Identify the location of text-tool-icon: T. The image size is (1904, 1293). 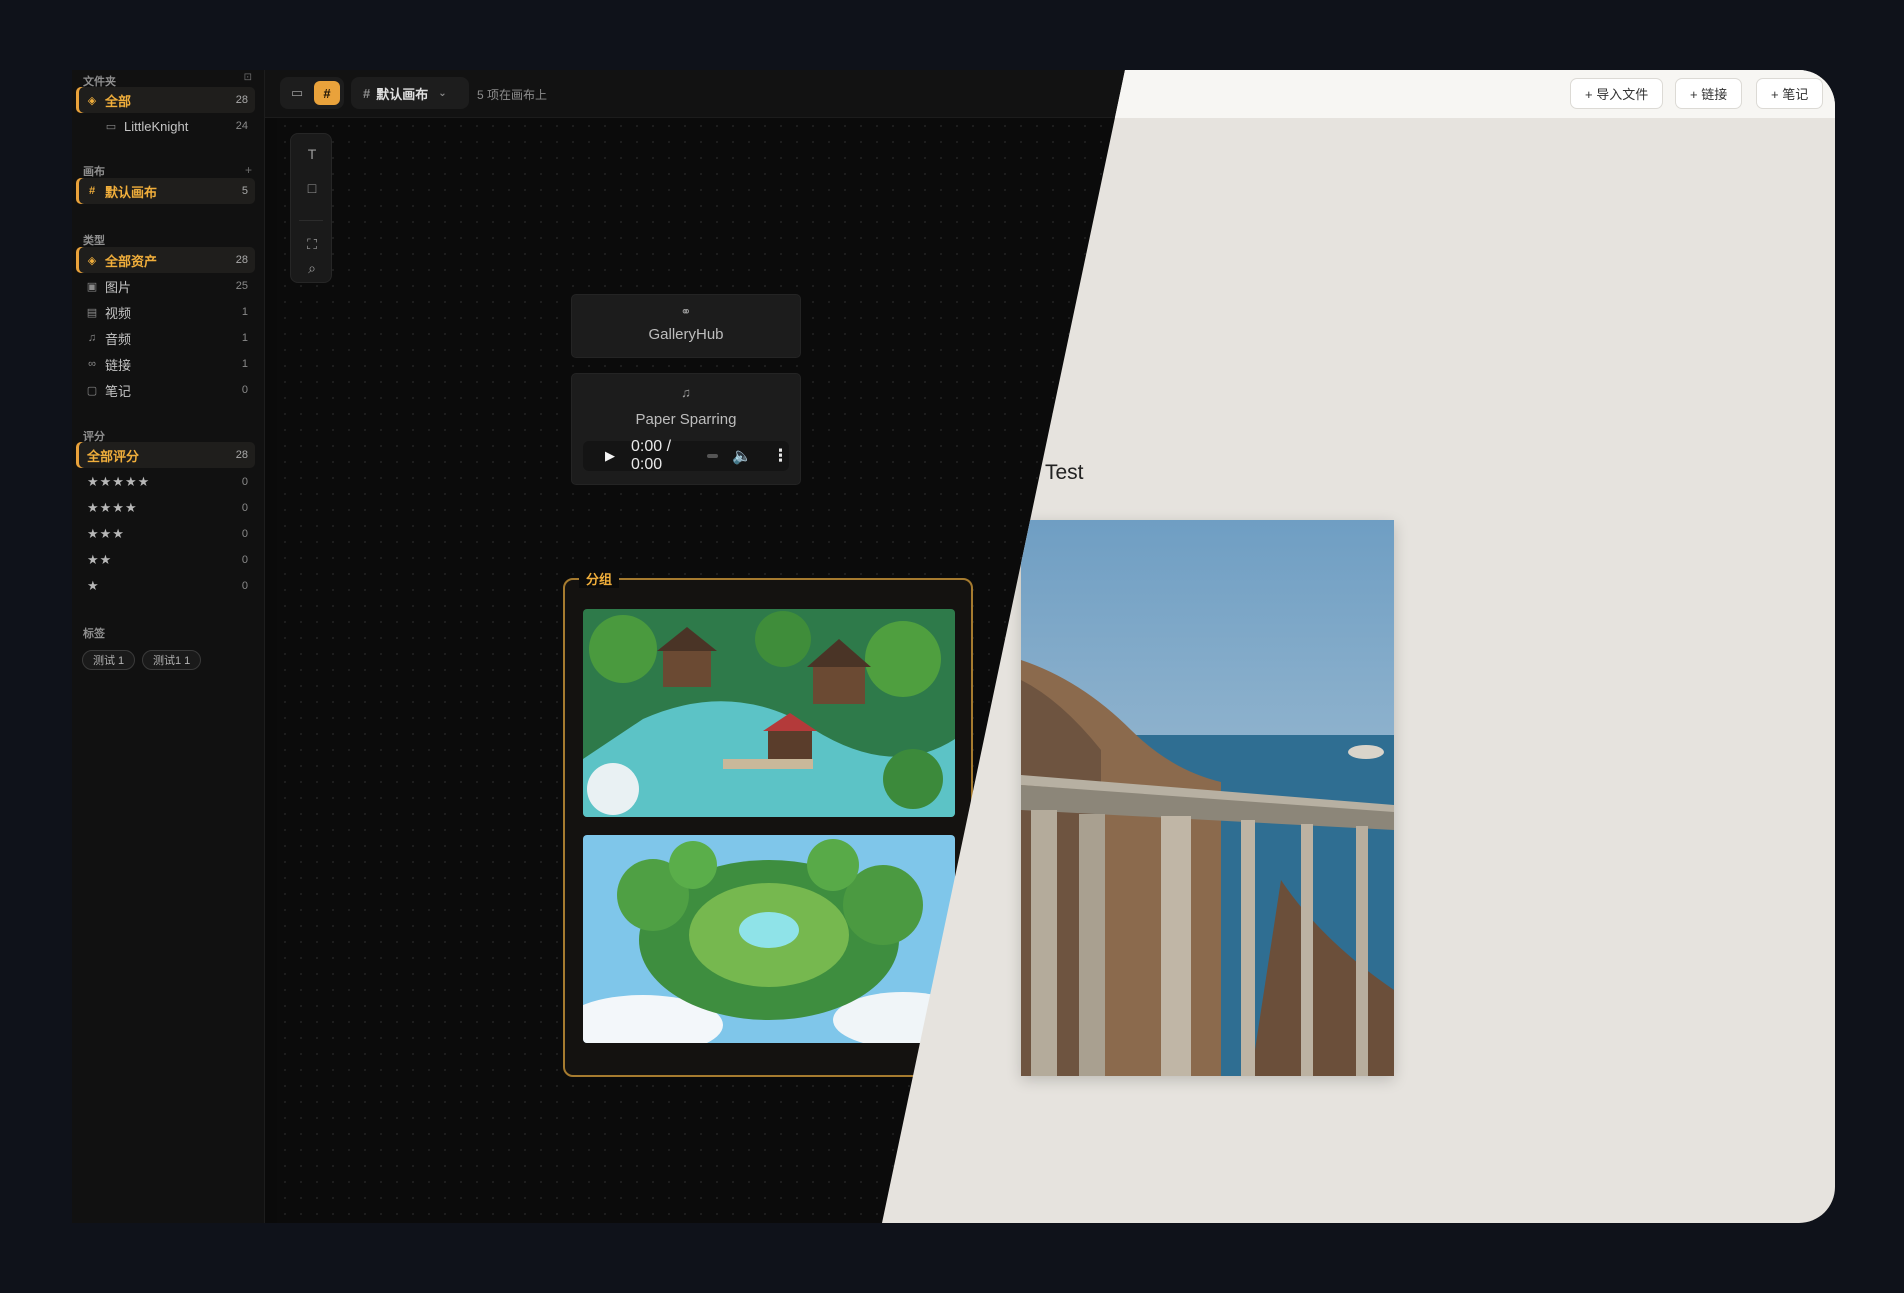
(312, 154).